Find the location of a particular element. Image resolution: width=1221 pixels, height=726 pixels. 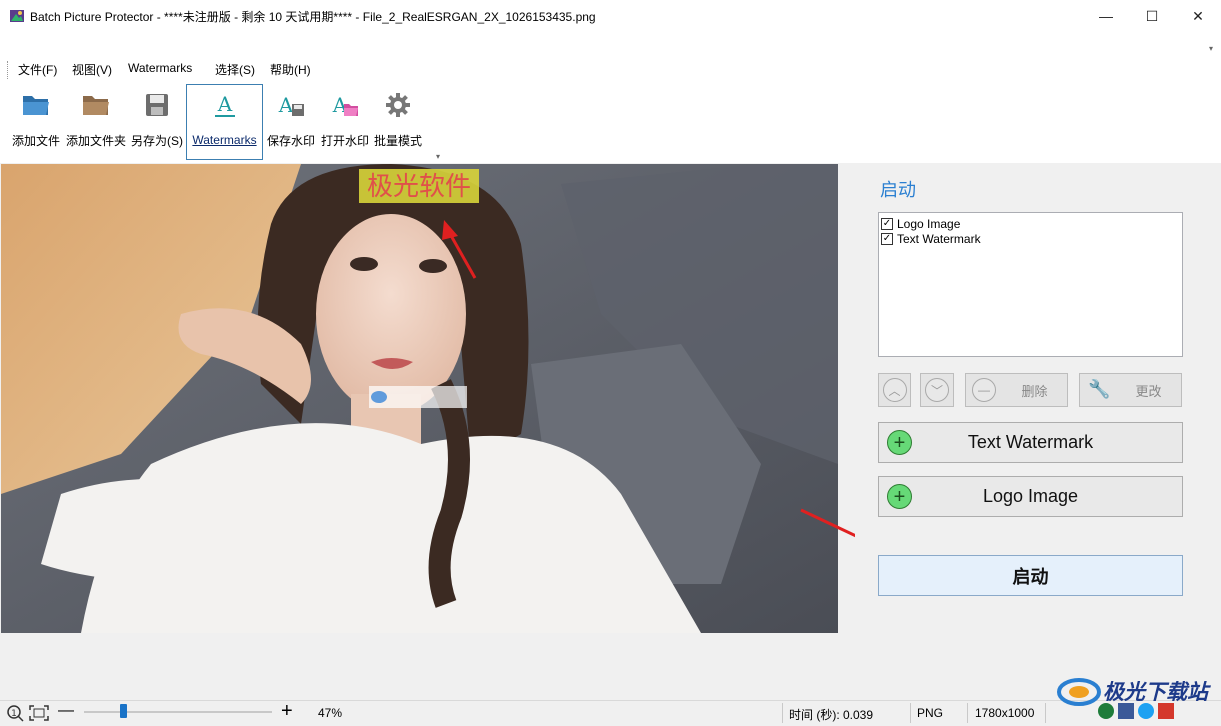

add-folder-button: 添加文件夹 is located at coordinates (96, 122).